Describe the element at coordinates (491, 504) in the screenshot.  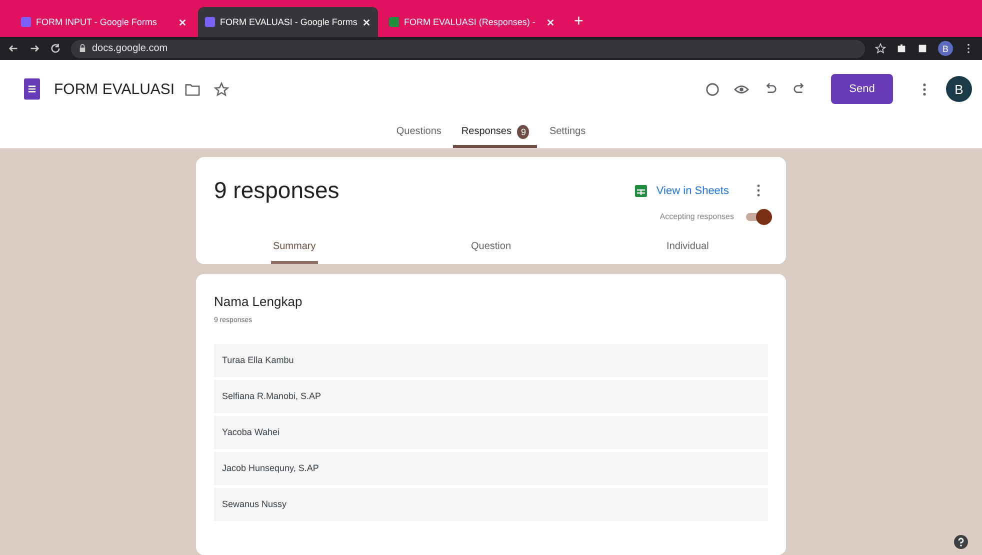
I see `answer-row: Sewanus Nussy` at that location.